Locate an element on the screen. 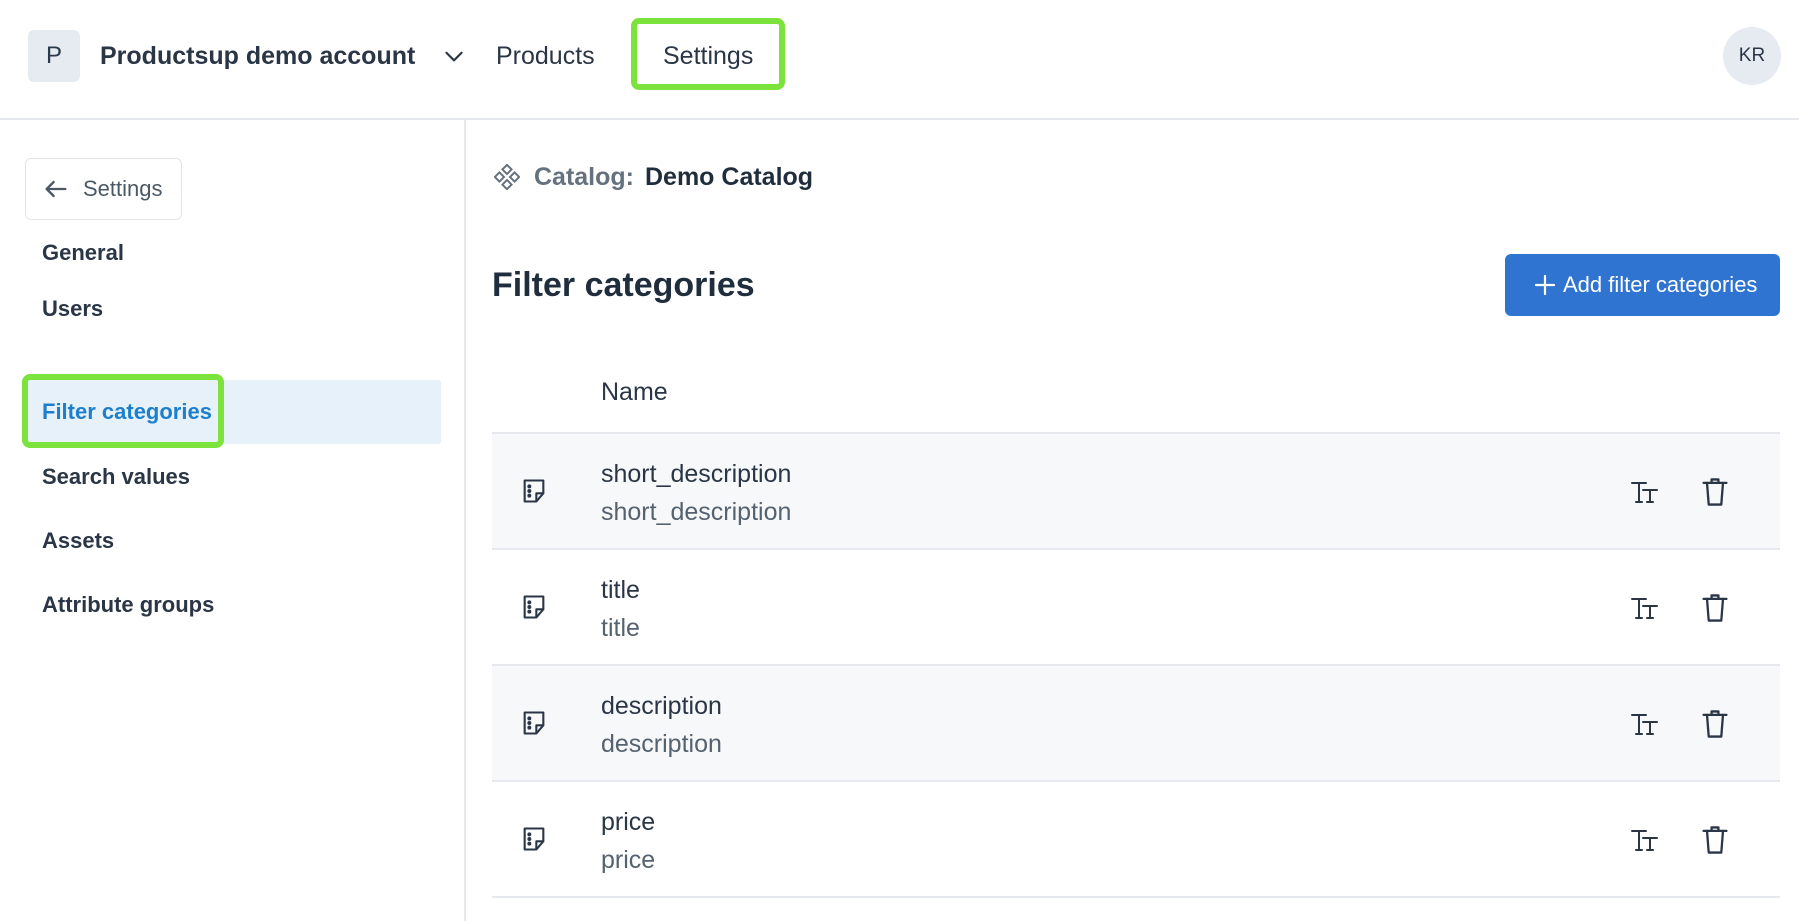 The width and height of the screenshot is (1799, 921). back-to-settings-button: Settings is located at coordinates (103, 189).